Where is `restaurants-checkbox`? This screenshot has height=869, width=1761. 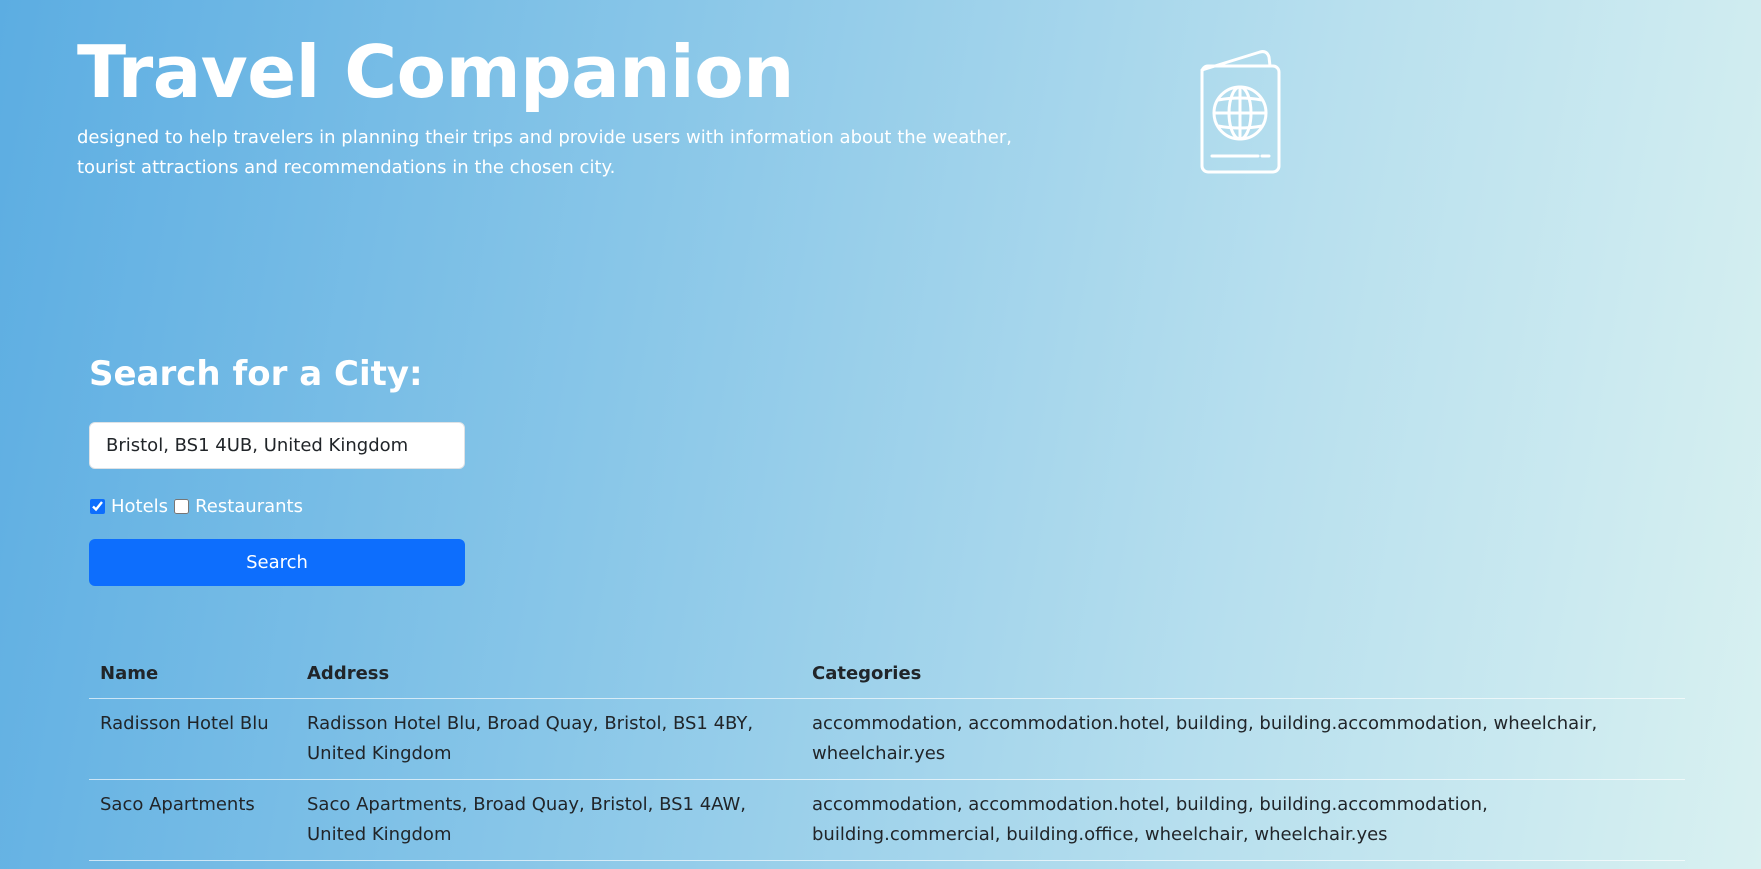
restaurants-checkbox is located at coordinates (182, 506).